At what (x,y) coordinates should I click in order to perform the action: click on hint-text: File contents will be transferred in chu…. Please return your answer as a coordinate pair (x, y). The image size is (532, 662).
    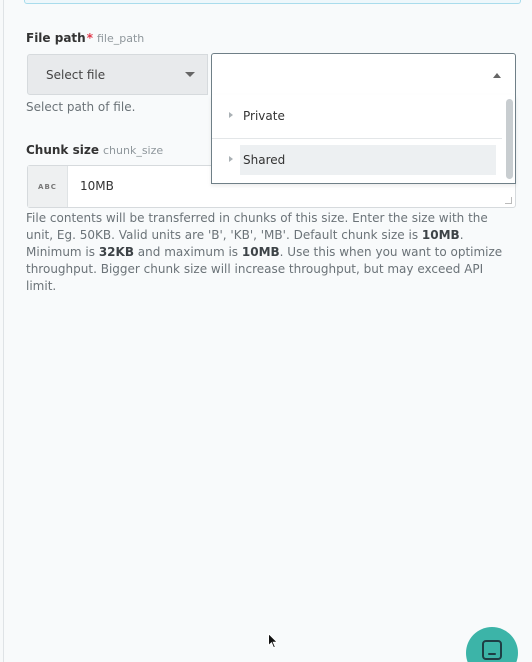
    Looking at the image, I should click on (257, 226).